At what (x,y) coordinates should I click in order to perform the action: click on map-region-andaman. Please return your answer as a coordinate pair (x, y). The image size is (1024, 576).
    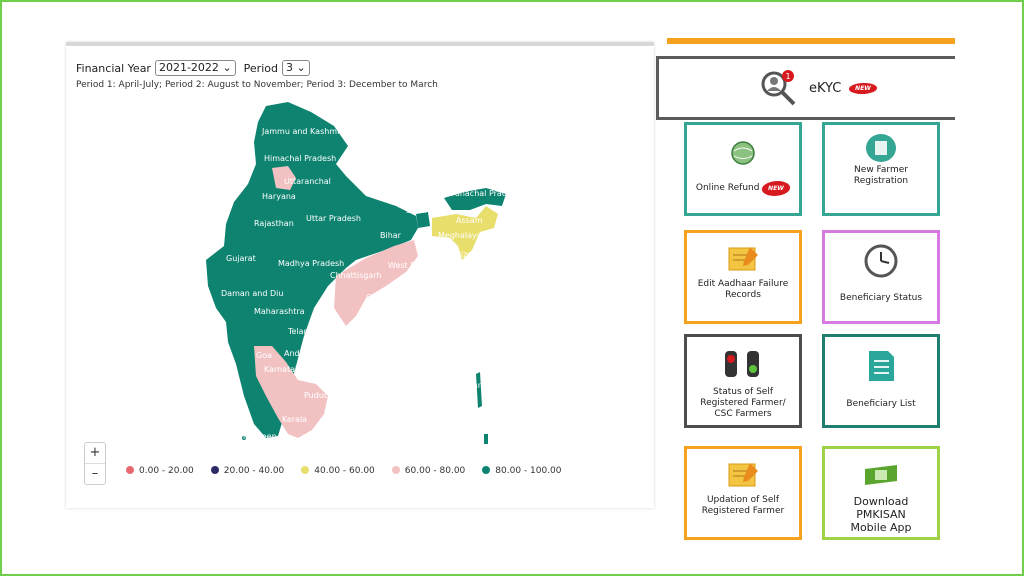
    Looking at the image, I should click on (479, 390).